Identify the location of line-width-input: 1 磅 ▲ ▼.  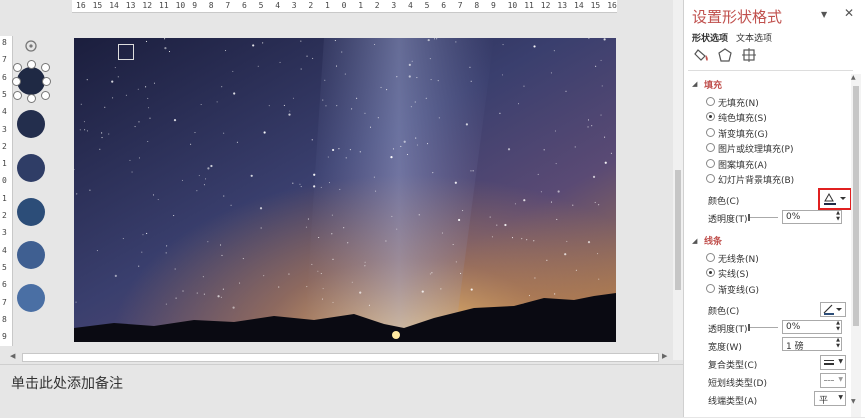
(812, 344).